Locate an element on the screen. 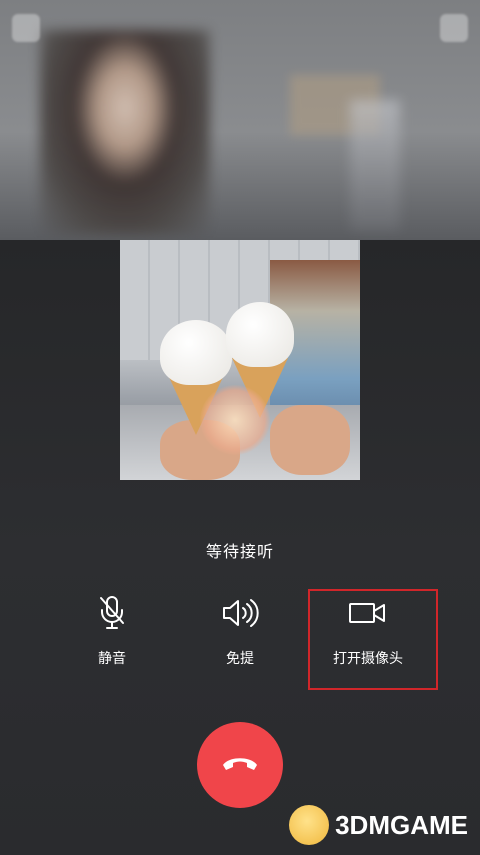  microphone-muted-icon is located at coordinates (112, 613).